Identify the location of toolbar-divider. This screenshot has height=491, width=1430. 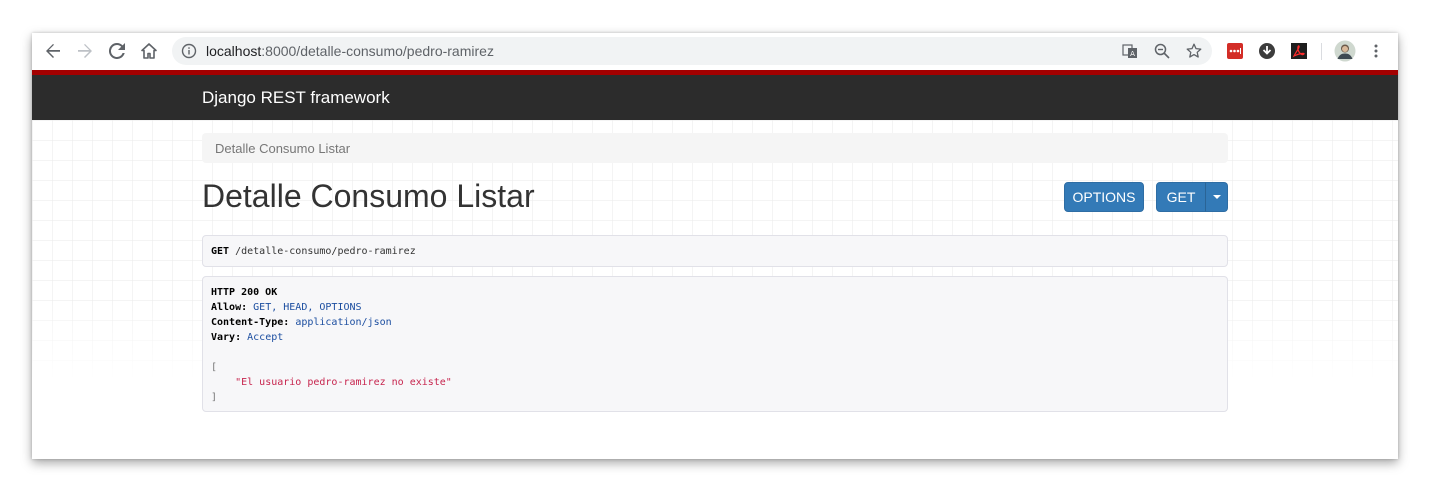
(1321, 51).